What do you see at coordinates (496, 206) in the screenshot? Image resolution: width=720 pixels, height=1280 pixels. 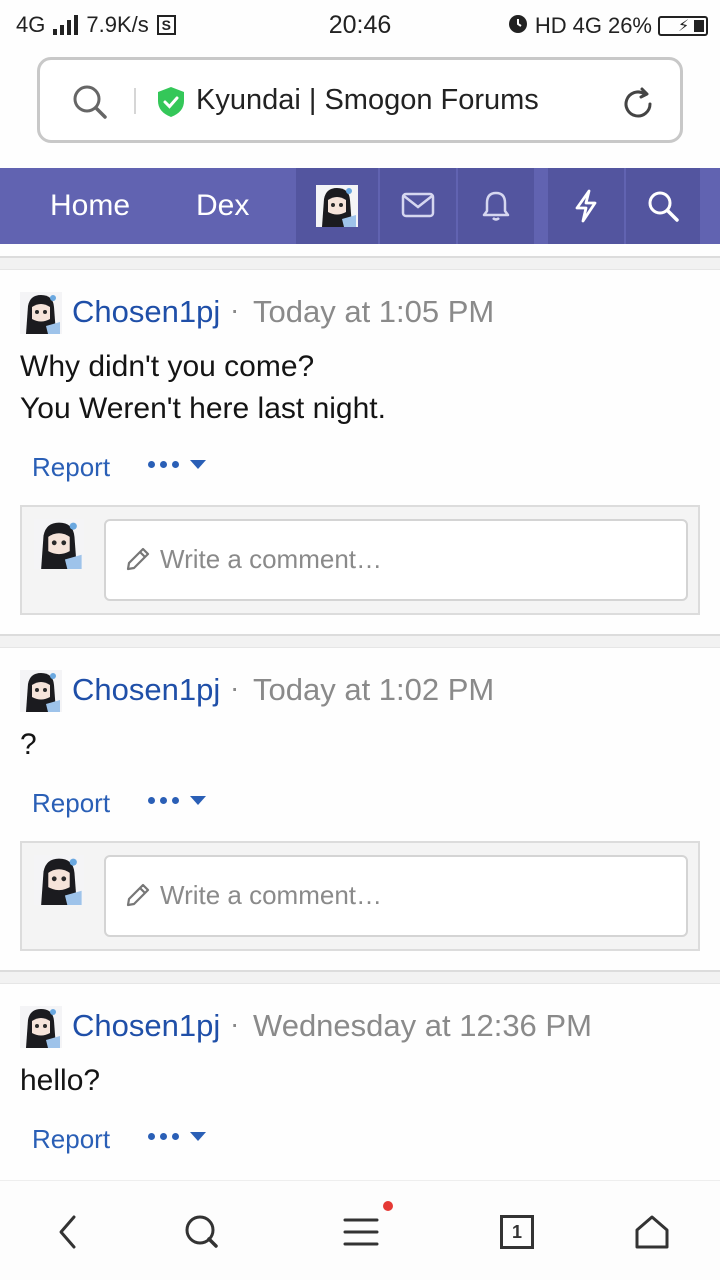 I see `bell-icon` at bounding box center [496, 206].